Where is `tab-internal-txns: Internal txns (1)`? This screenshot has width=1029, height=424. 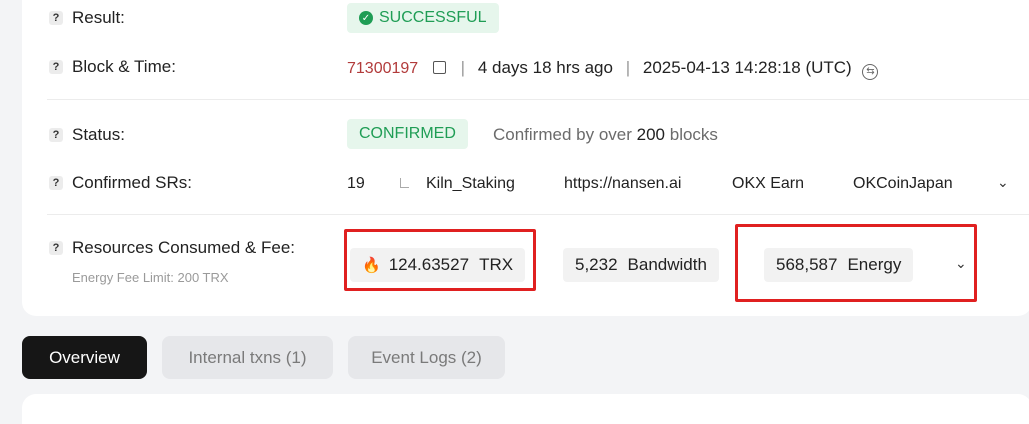
tab-internal-txns: Internal txns (1) is located at coordinates (247, 357).